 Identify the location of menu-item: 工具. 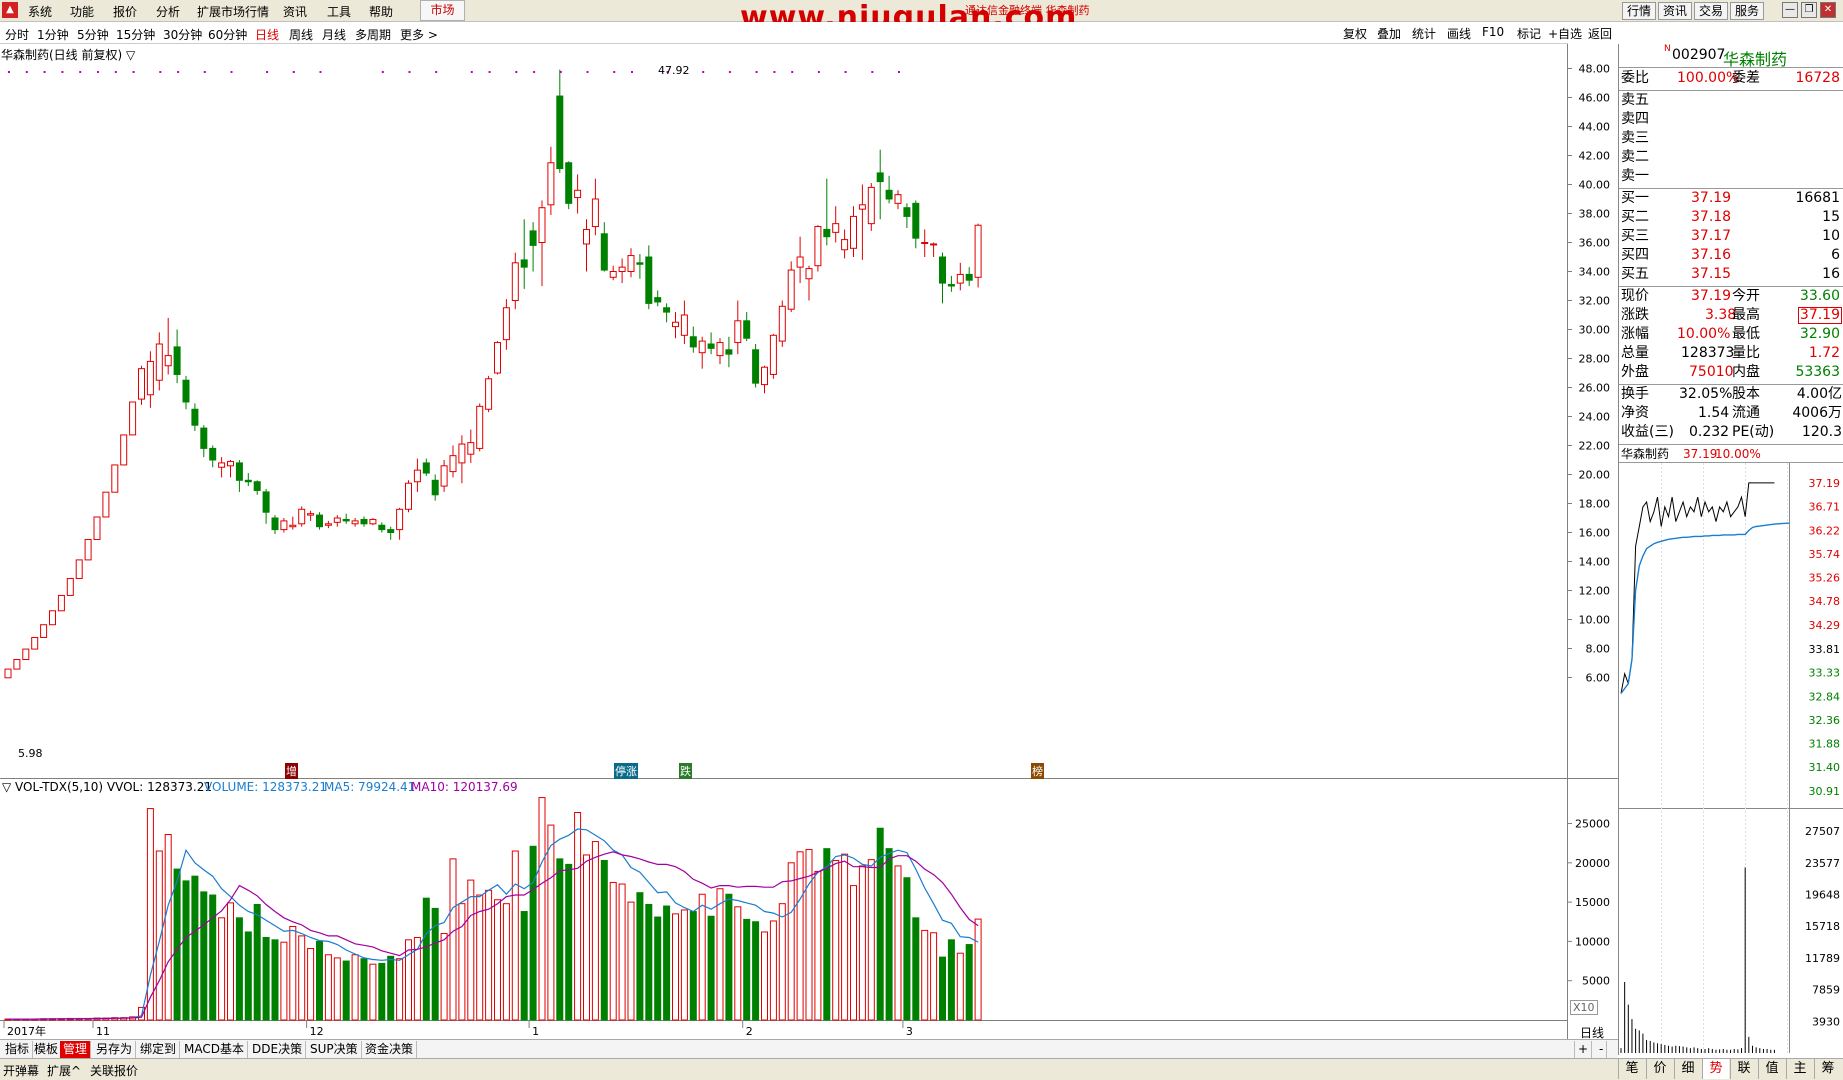
(339, 11).